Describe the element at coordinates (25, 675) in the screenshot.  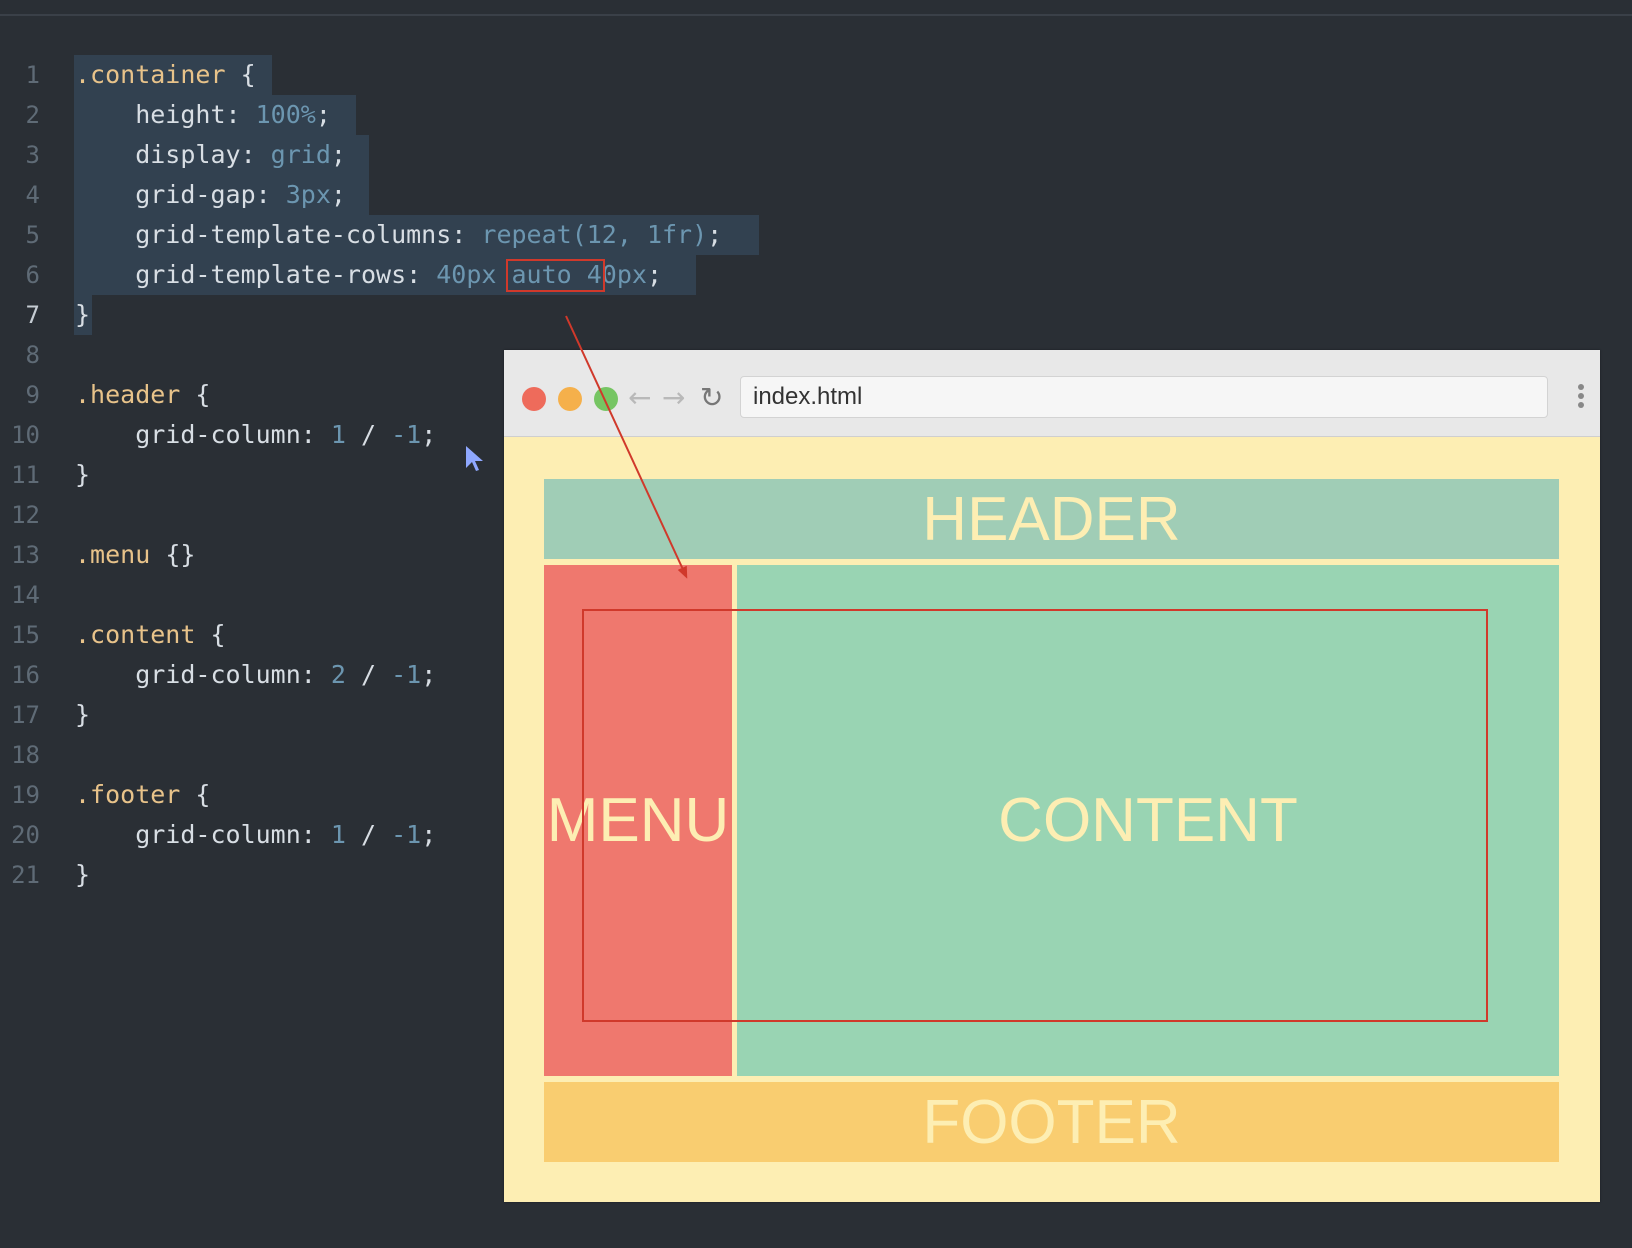
I see `line-number: 16` at that location.